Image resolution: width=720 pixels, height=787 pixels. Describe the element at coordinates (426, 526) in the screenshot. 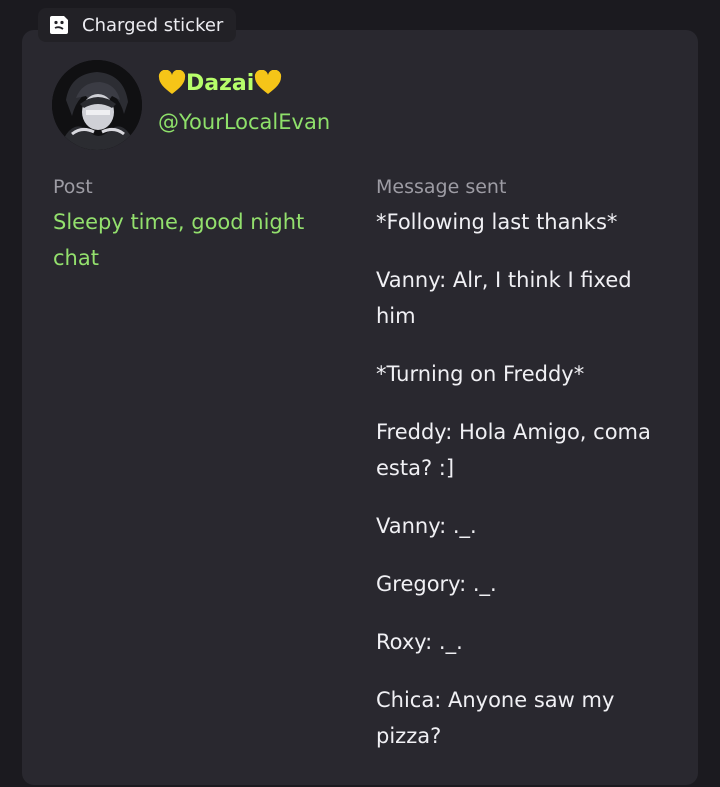

I see `message-line: Vanny: ._.` at that location.